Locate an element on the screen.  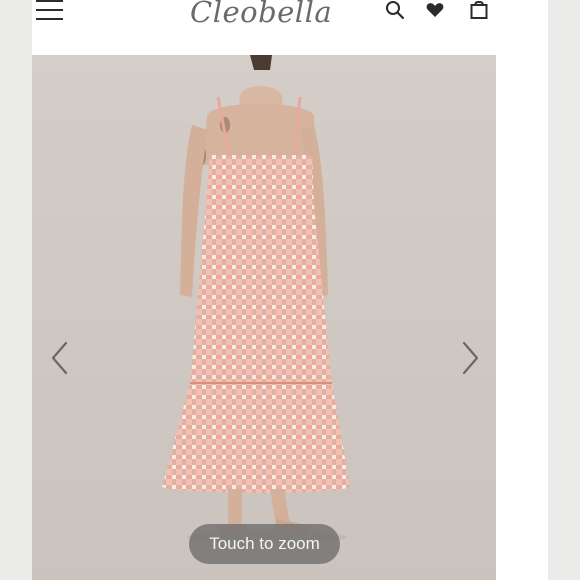
hamburger-menu-icon is located at coordinates (50, 11).